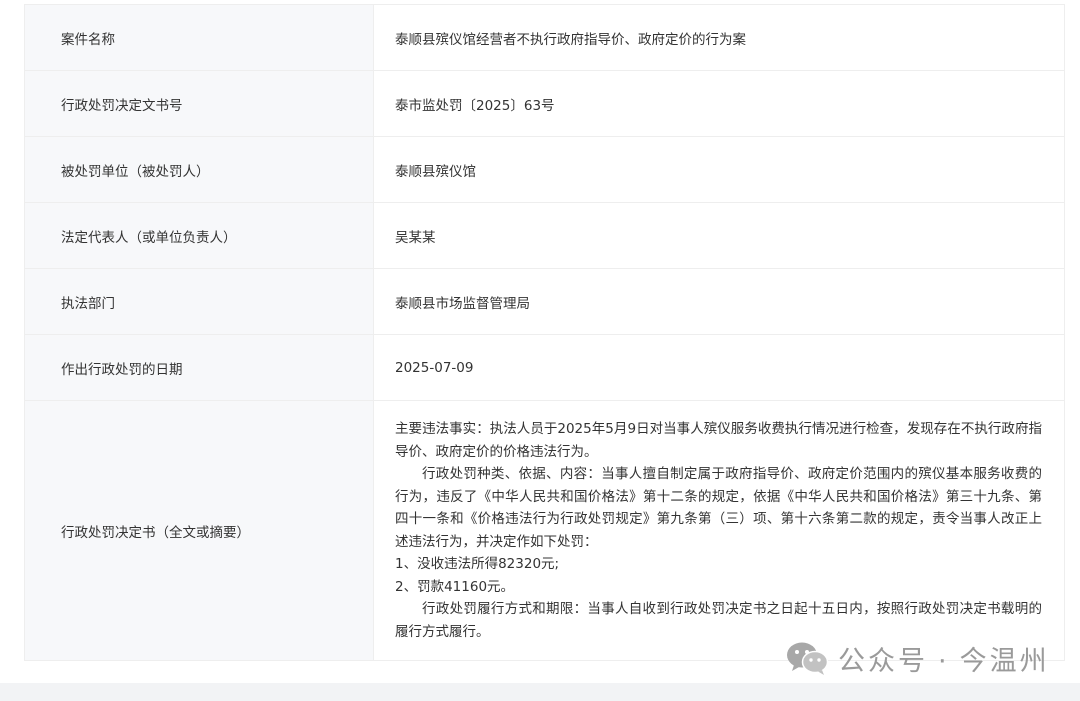 Image resolution: width=1080 pixels, height=701 pixels. I want to click on row-value-decision-date: 2025-07-09, so click(719, 367).